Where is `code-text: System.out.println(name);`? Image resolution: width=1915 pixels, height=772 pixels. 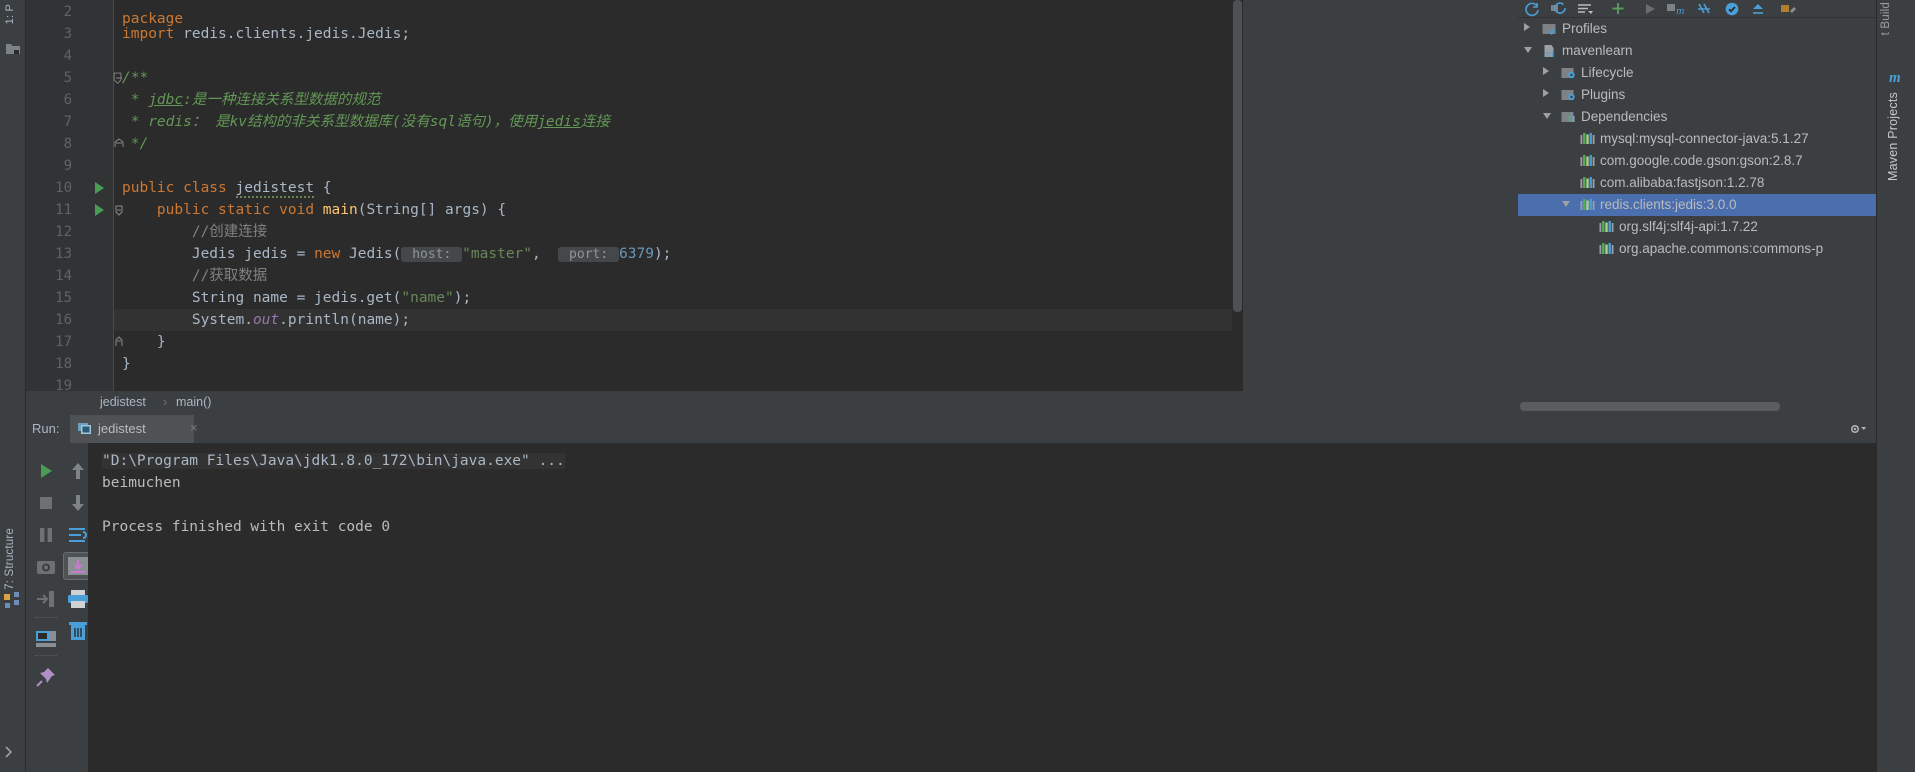 code-text: System.out.println(name); is located at coordinates (266, 320).